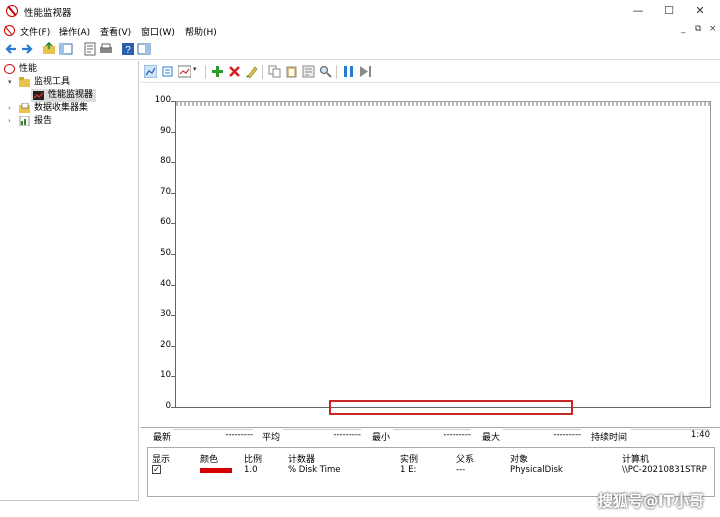  I want to click on duration-value: 1:40, so click(670, 434).